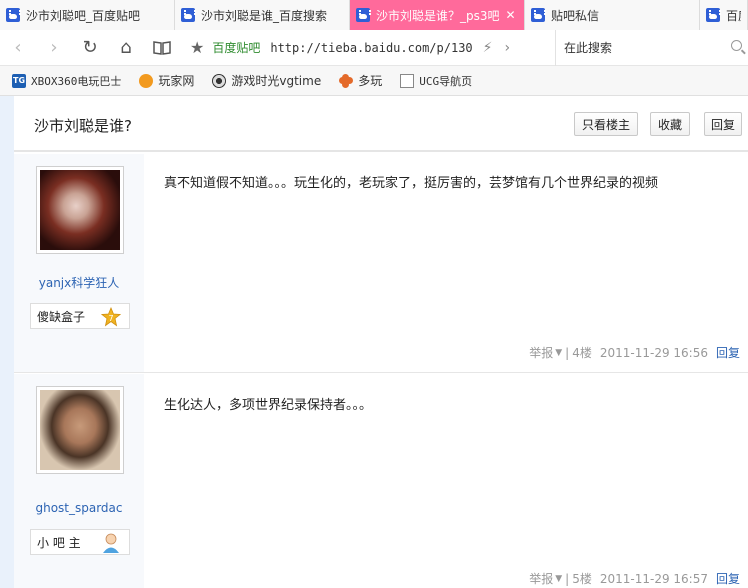 This screenshot has height=588, width=748. I want to click on book-icon, so click(162, 47).